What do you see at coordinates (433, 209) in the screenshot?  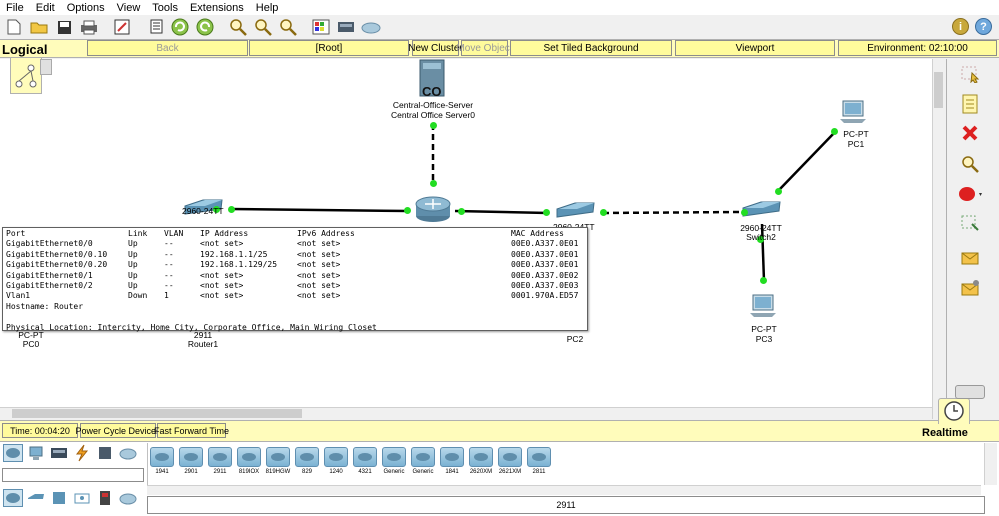 I see `router-icon` at bounding box center [433, 209].